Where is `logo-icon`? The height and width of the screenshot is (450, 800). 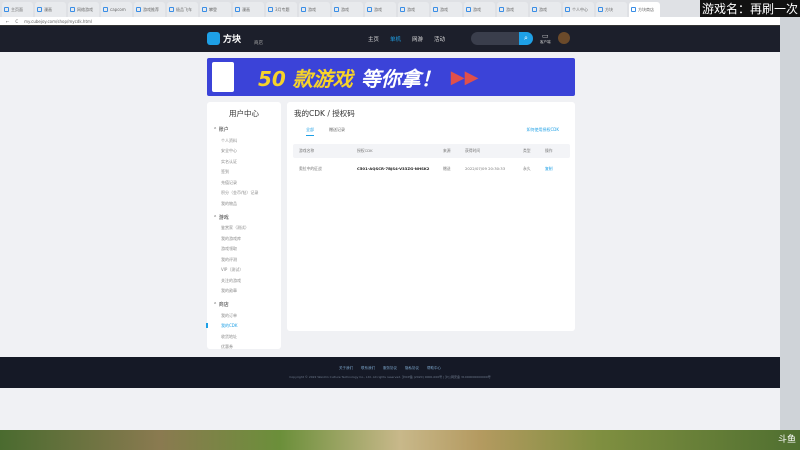
logo-icon is located at coordinates (213, 38).